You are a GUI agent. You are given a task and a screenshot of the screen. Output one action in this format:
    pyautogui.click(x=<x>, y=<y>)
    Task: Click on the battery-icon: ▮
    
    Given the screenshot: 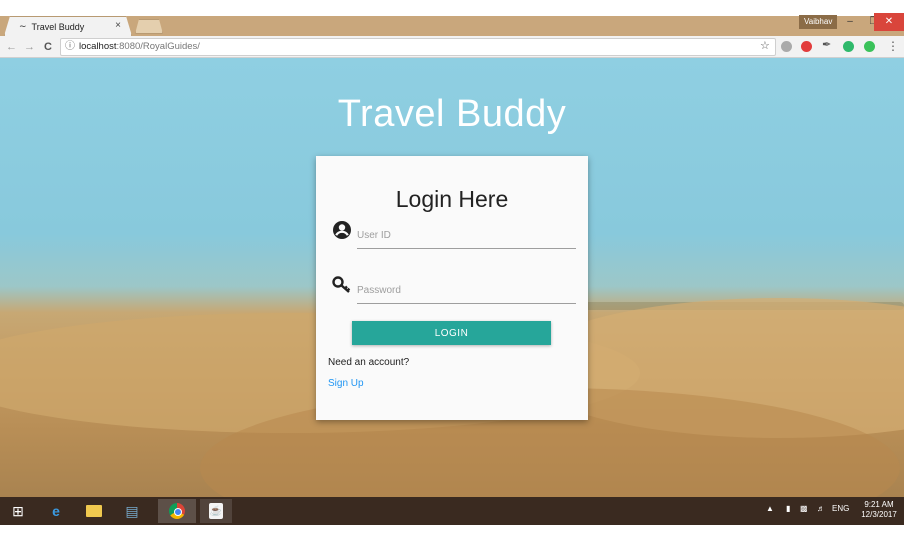 What is the action you would take?
    pyautogui.click(x=788, y=508)
    